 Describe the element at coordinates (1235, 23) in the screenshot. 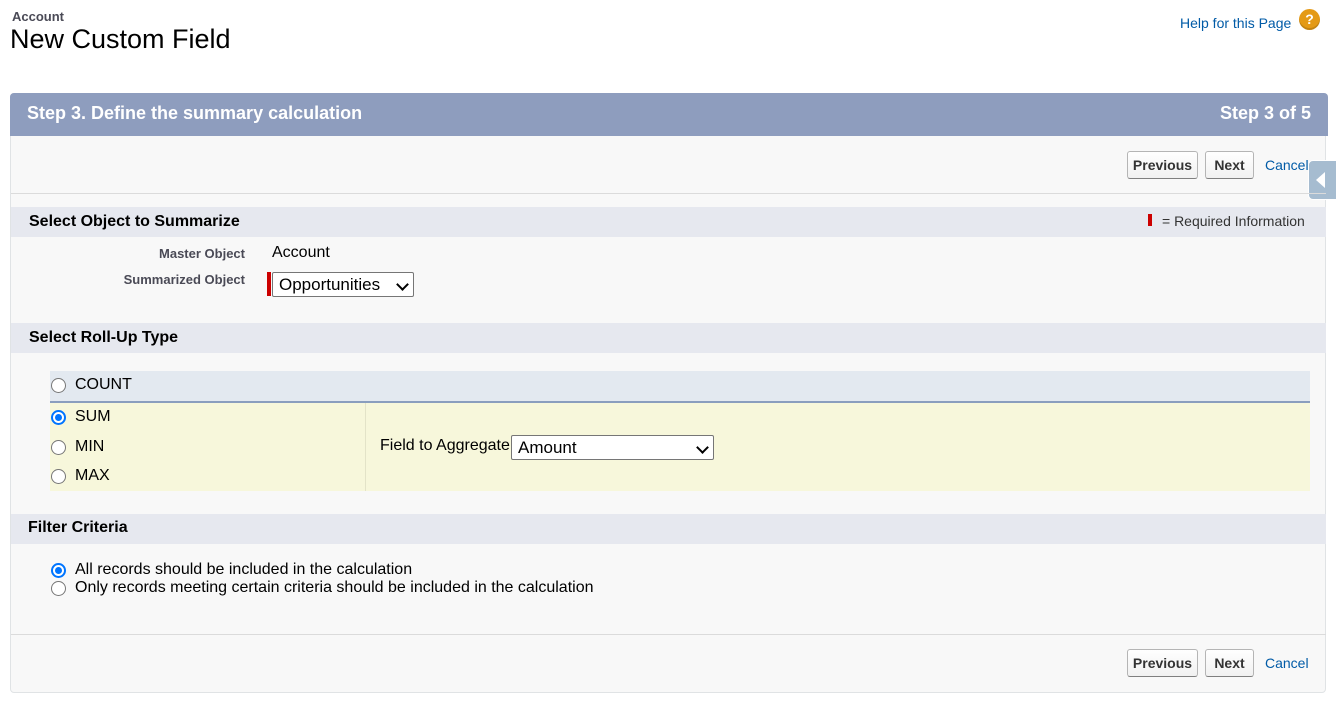

I see `help-link: Help for this Page` at that location.